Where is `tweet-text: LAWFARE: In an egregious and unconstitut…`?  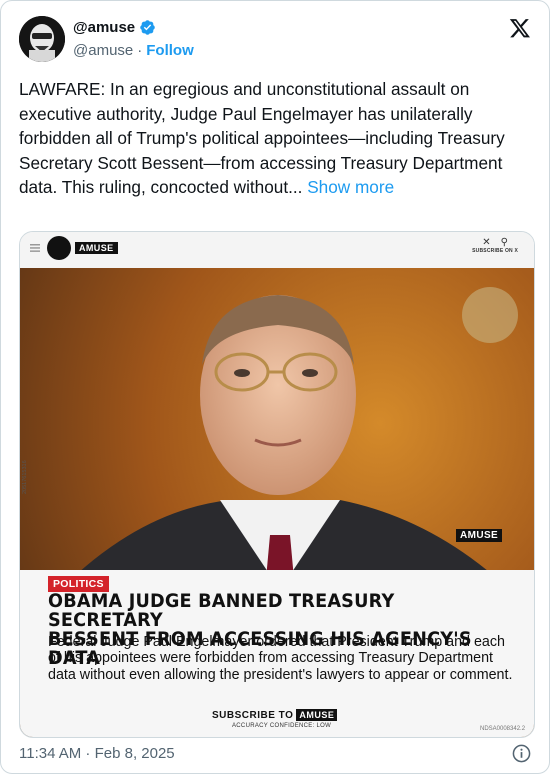 tweet-text: LAWFARE: In an egregious and unconstitut… is located at coordinates (276, 138).